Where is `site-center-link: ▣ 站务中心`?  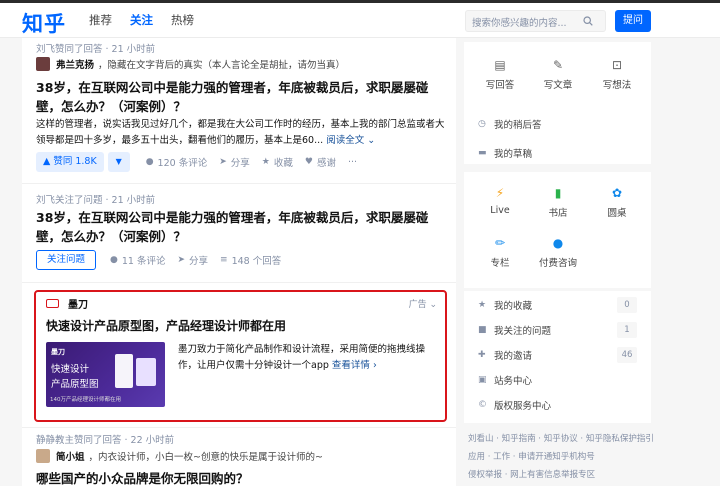
site-center-link: ▣ 站务中心 is located at coordinates (557, 380).